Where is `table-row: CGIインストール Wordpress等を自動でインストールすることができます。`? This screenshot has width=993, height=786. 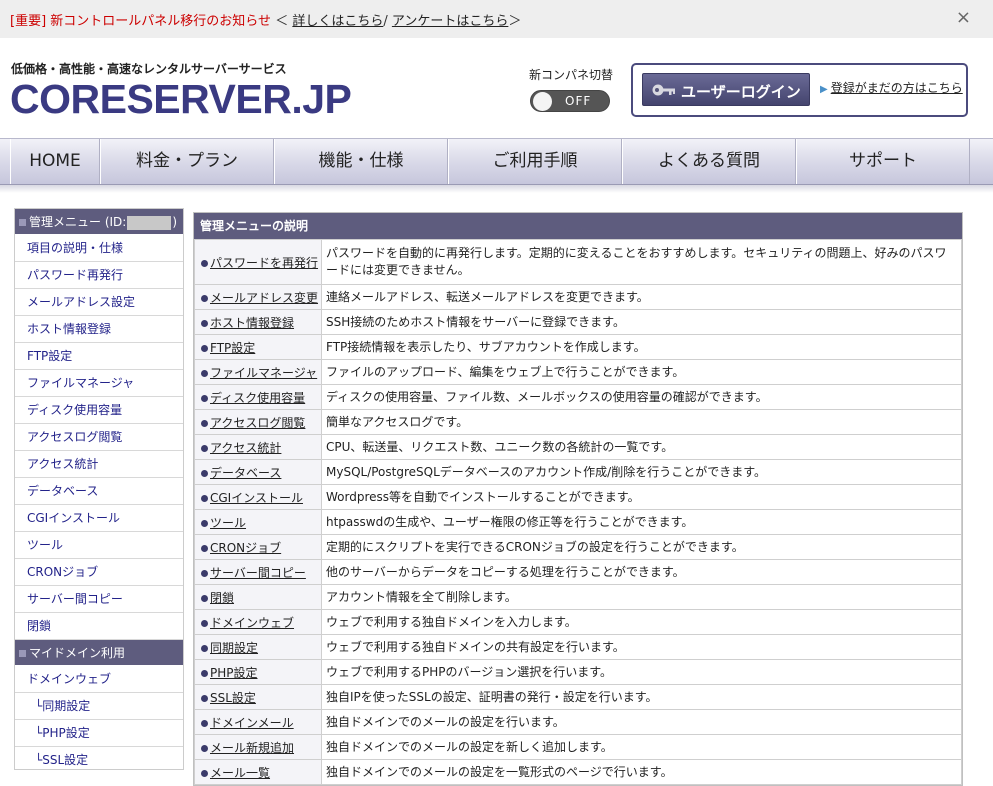 table-row: CGIインストール Wordpress等を自動でインストールすることができます。 is located at coordinates (578, 497).